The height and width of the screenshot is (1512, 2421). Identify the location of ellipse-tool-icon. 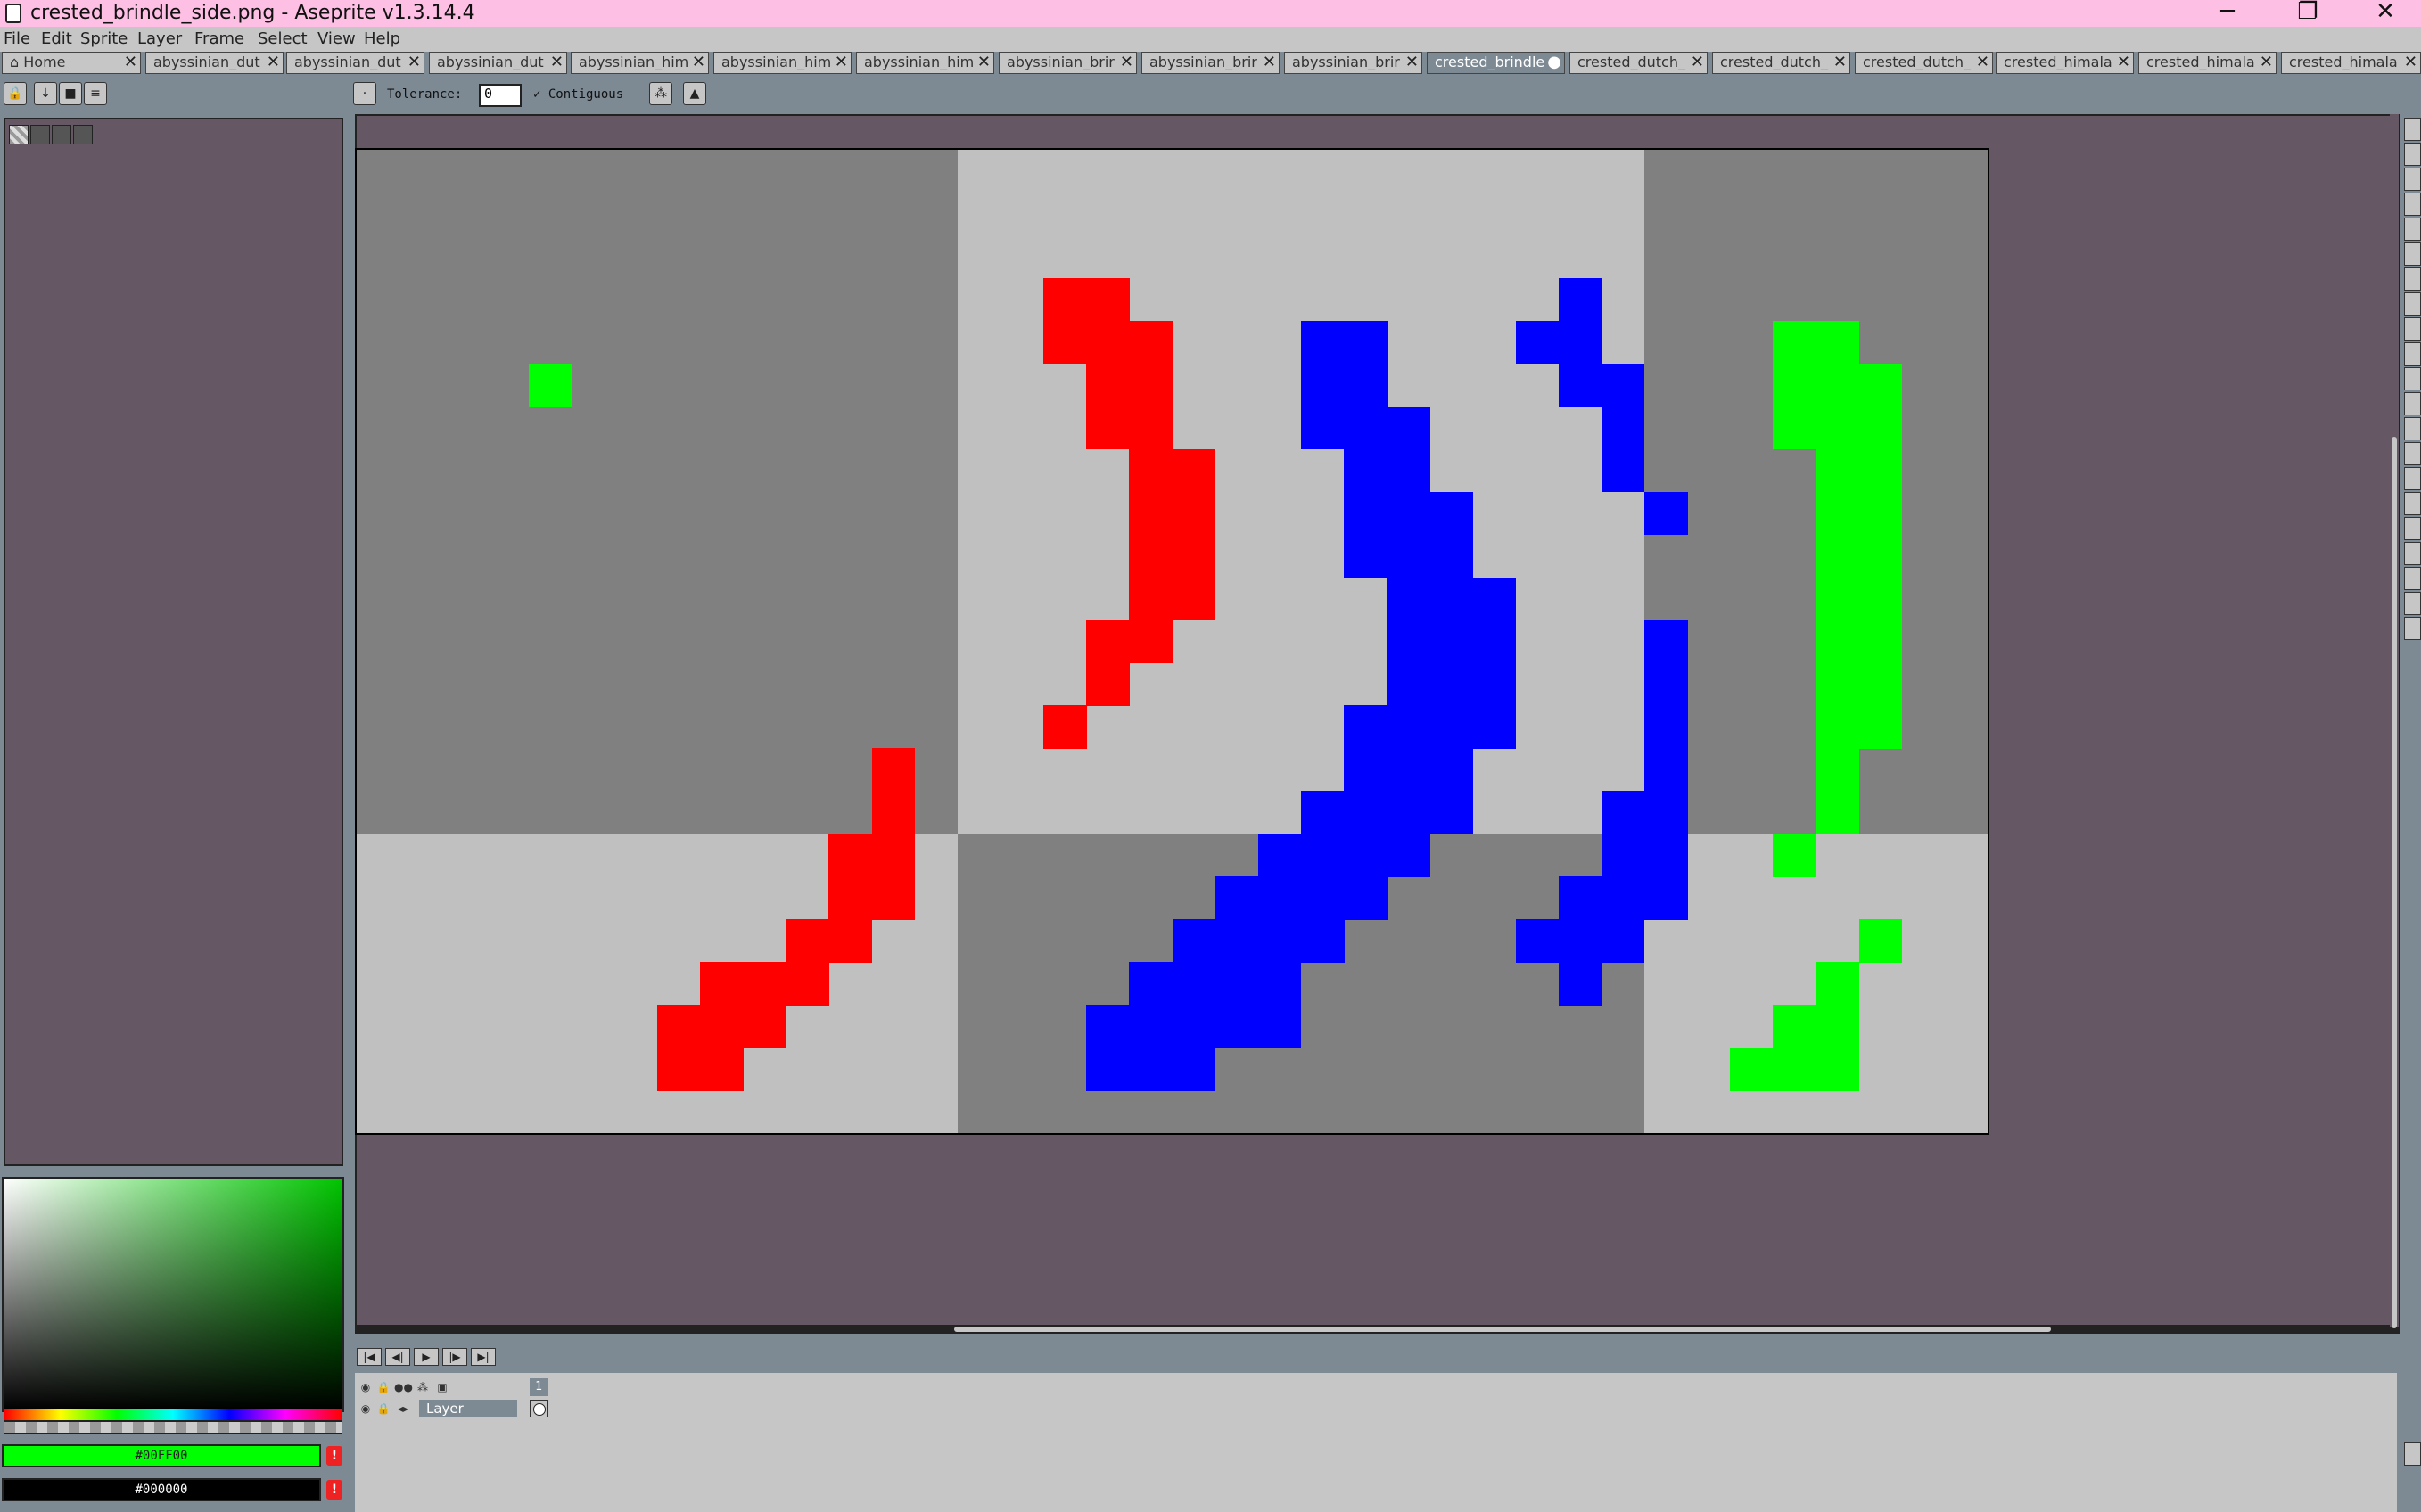
(2412, 528).